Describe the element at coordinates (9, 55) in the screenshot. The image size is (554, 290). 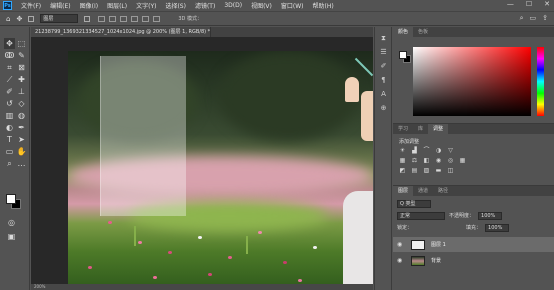
I see `lasso-tool-icon: ↂ` at that location.